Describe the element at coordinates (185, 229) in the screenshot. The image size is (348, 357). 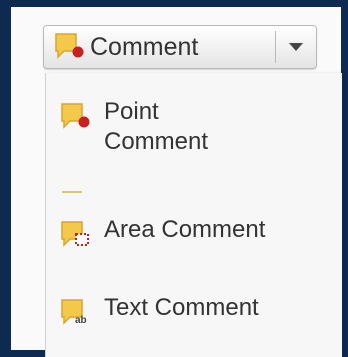
I see `menu-item-label: Area Comment` at that location.